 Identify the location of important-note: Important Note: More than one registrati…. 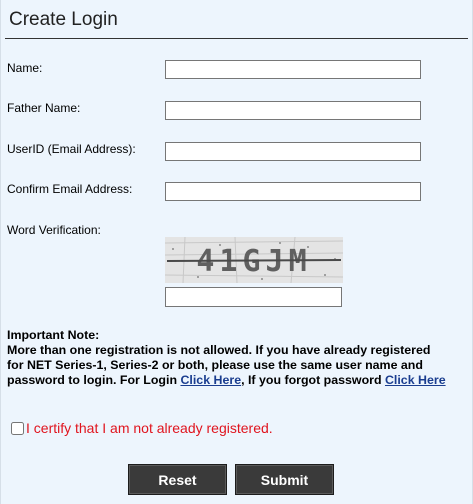
(227, 358).